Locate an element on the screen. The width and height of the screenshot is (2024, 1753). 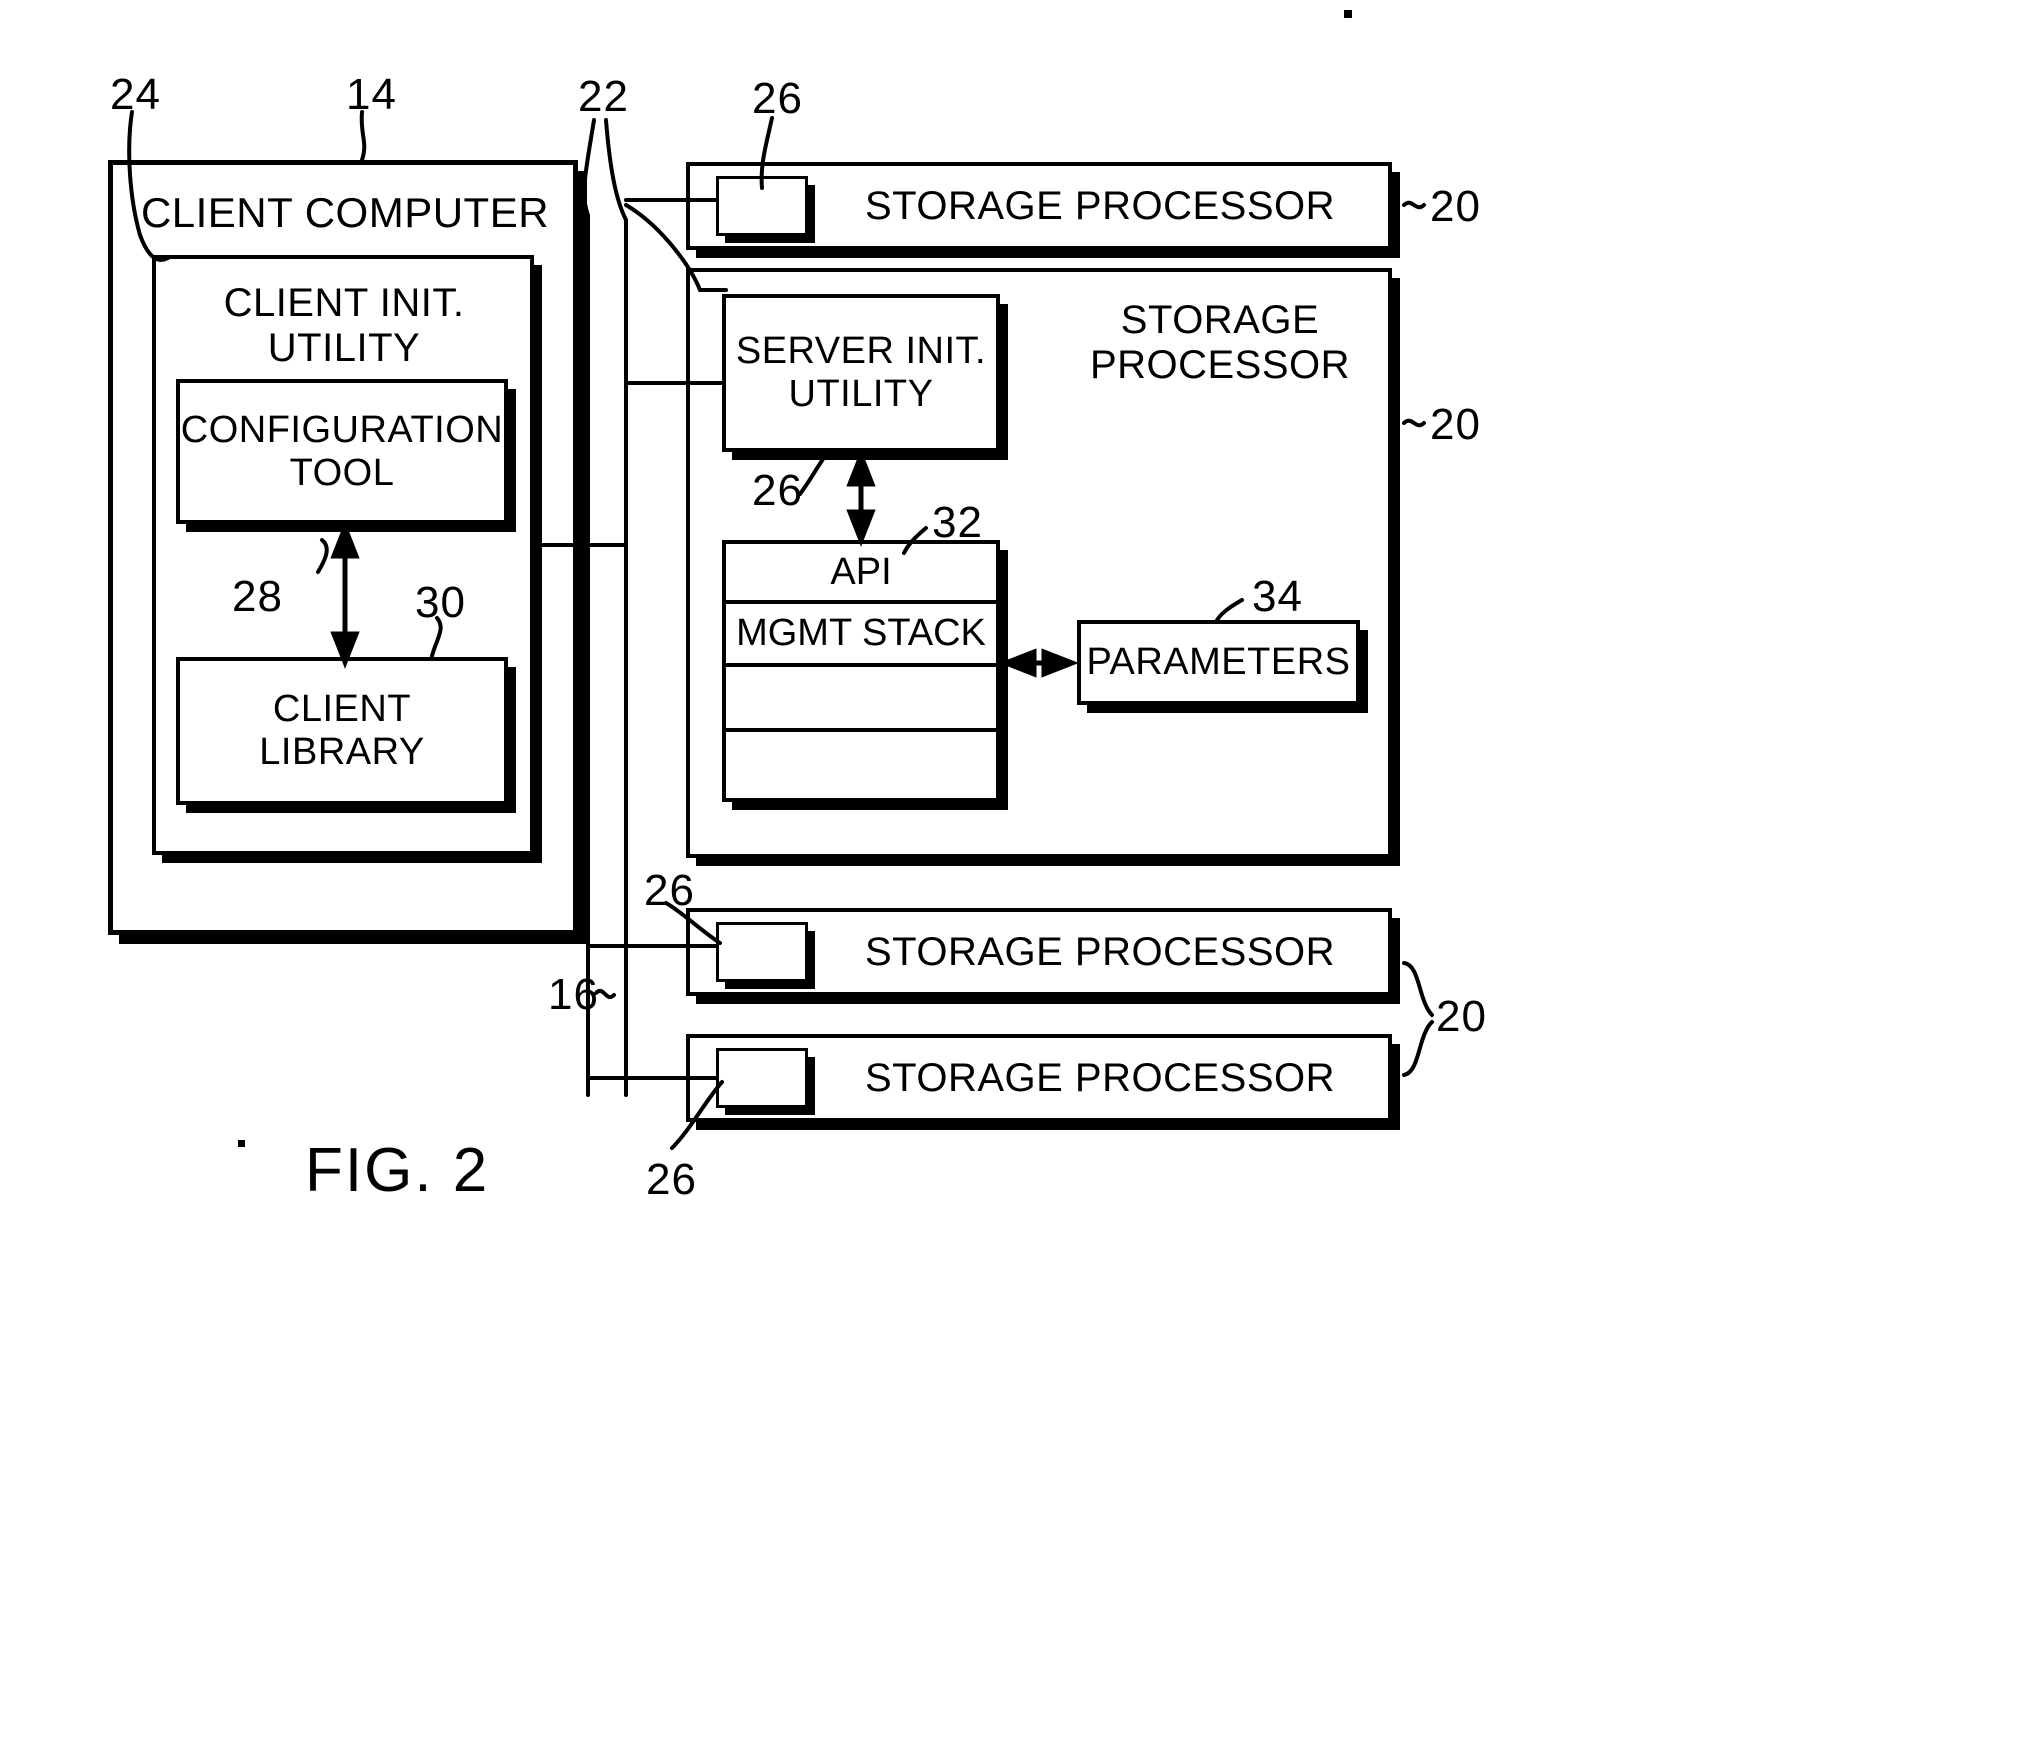
stack-row-api: API is located at coordinates (861, 574).